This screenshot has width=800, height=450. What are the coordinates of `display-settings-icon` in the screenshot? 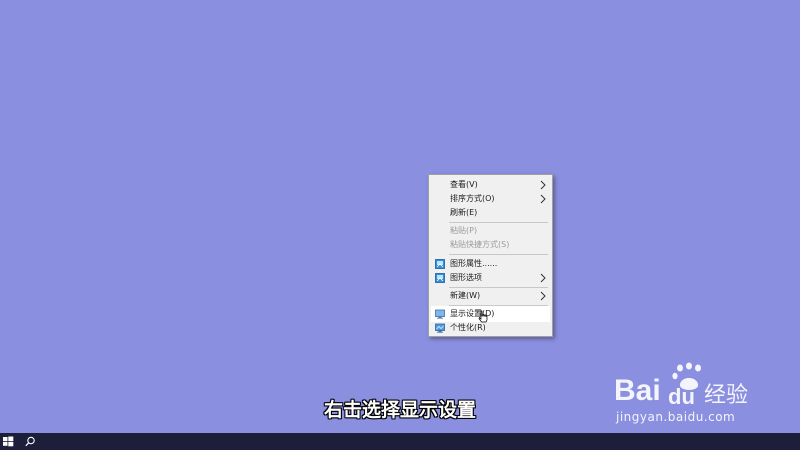 It's located at (440, 314).